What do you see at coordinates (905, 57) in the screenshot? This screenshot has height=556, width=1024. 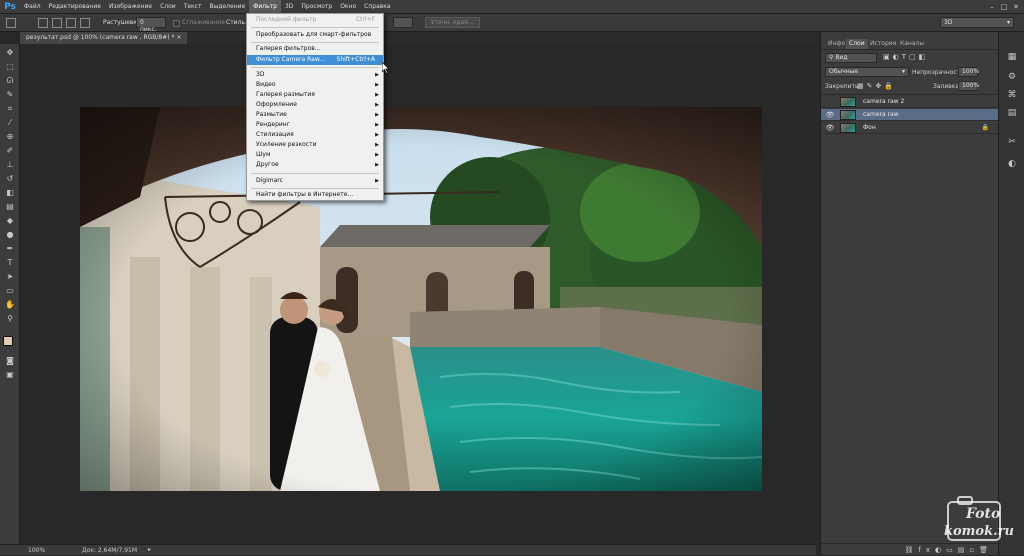 I see `layer-filter-icons: ▣◐T▢◧` at bounding box center [905, 57].